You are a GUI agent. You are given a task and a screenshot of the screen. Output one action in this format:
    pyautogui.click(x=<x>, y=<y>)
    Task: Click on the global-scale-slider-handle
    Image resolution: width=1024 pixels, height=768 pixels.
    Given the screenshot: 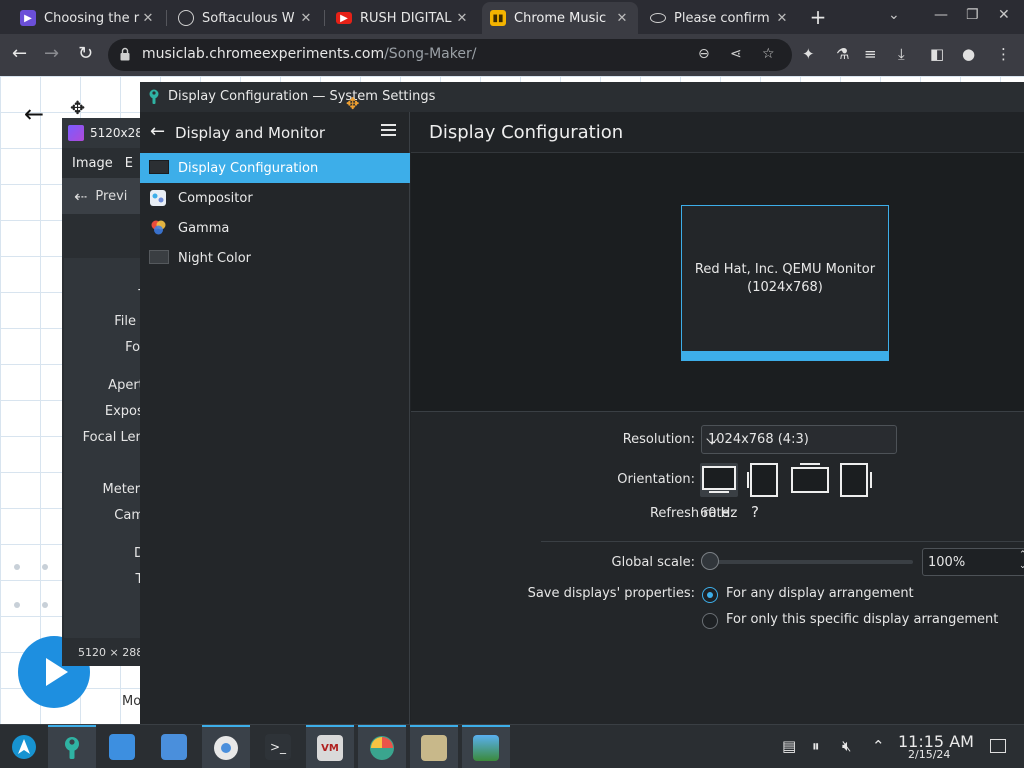 What is the action you would take?
    pyautogui.click(x=710, y=561)
    